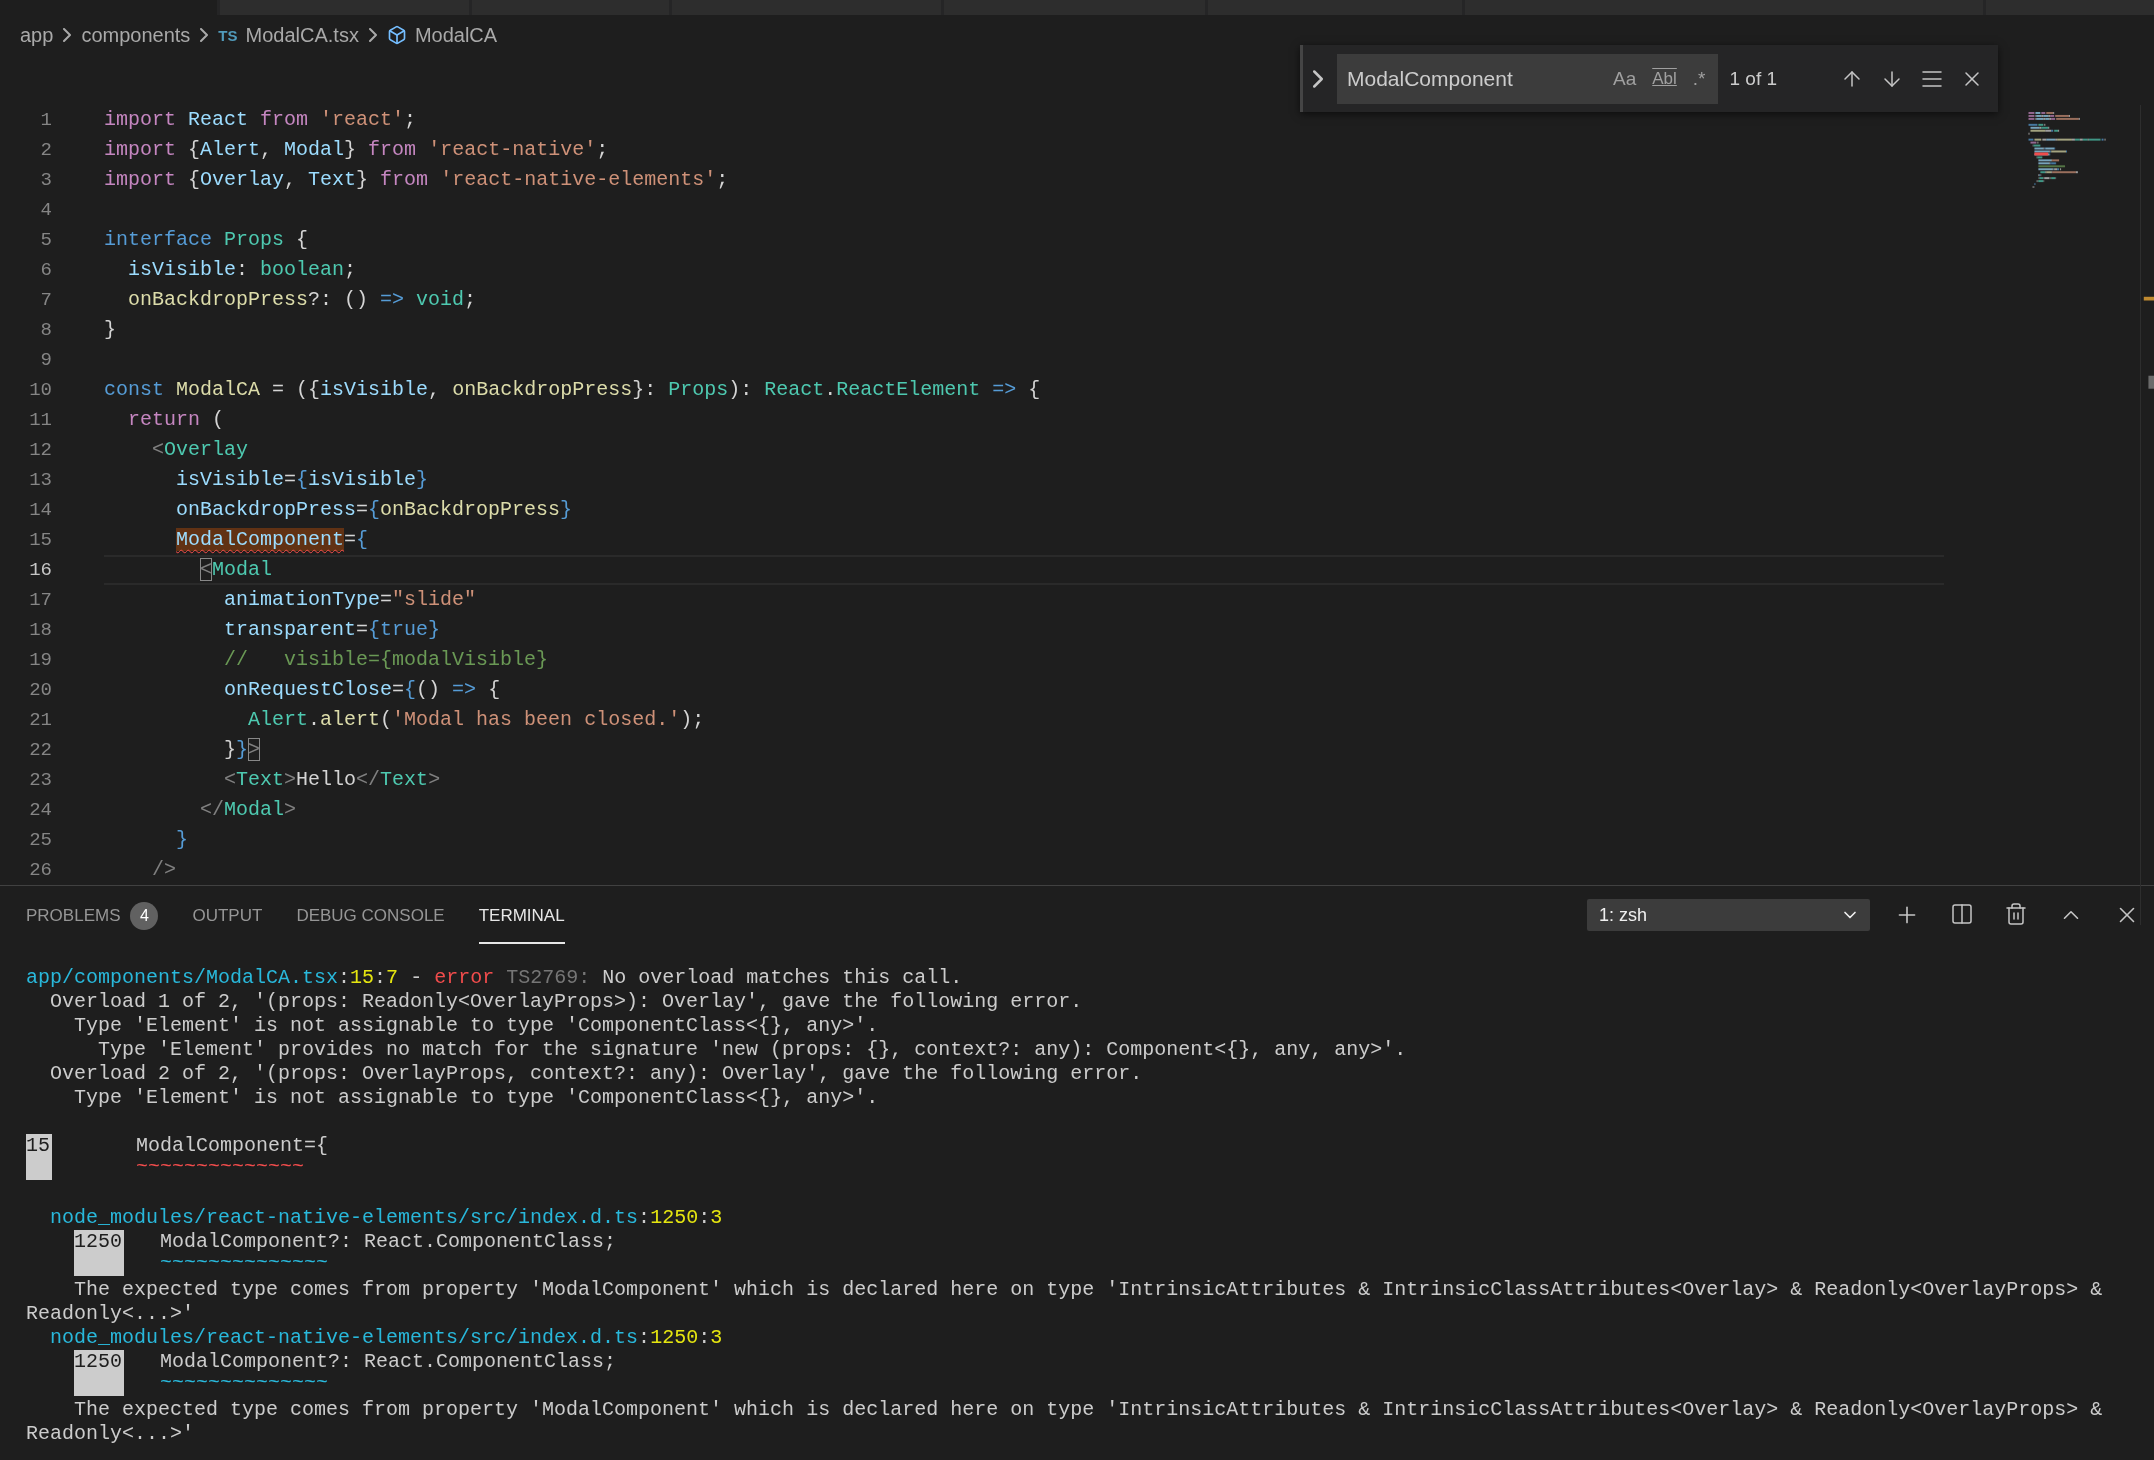 The image size is (2154, 1460). What do you see at coordinates (332, 780) in the screenshot?
I see `code-line: <Text>Hello</Text>` at bounding box center [332, 780].